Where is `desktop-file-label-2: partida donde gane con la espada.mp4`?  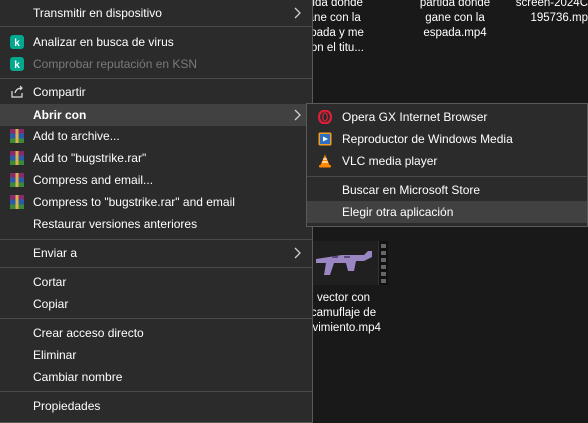
desktop-file-label-2: partida donde gane con la espada.mp4 is located at coordinates (455, 20).